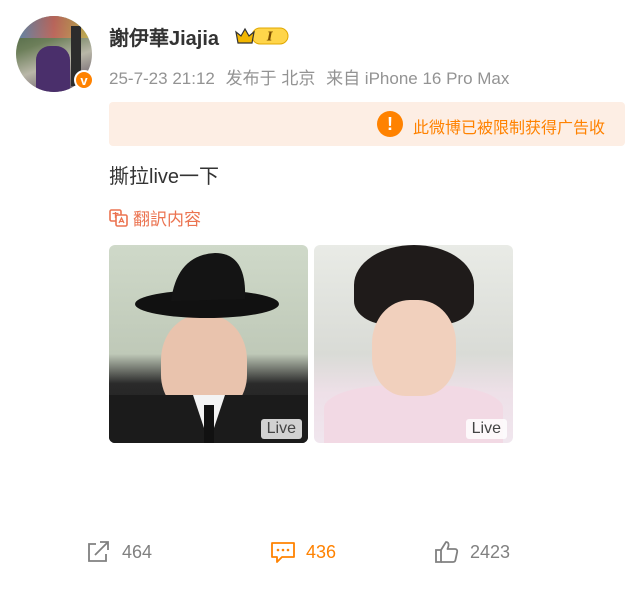 The image size is (625, 590). I want to click on translate-icon, so click(118, 217).